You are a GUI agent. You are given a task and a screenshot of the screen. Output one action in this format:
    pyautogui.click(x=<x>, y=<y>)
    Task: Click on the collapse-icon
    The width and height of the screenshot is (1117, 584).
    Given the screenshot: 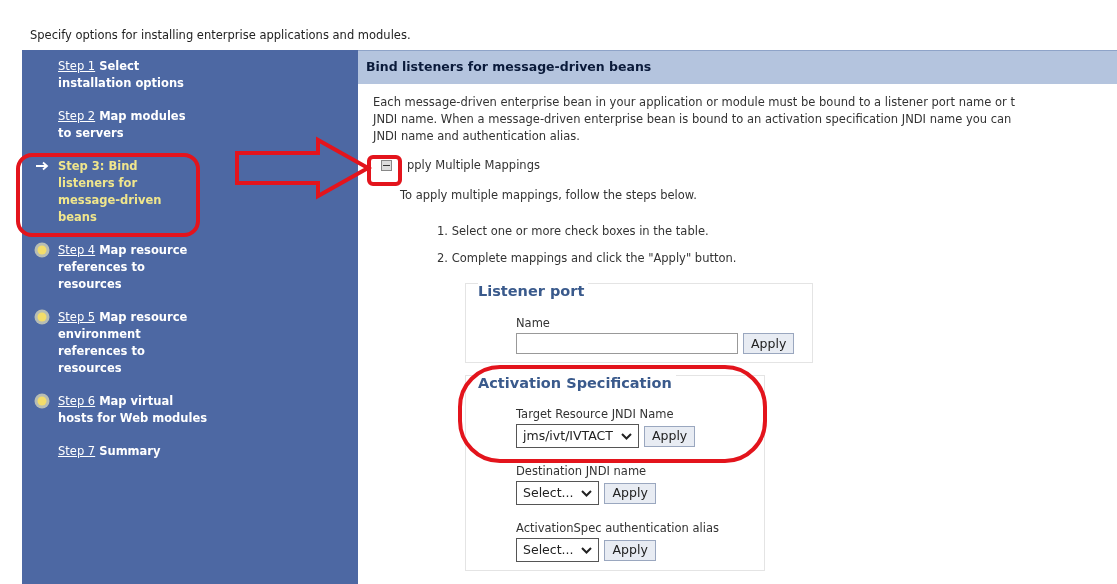 What is the action you would take?
    pyautogui.click(x=386, y=166)
    